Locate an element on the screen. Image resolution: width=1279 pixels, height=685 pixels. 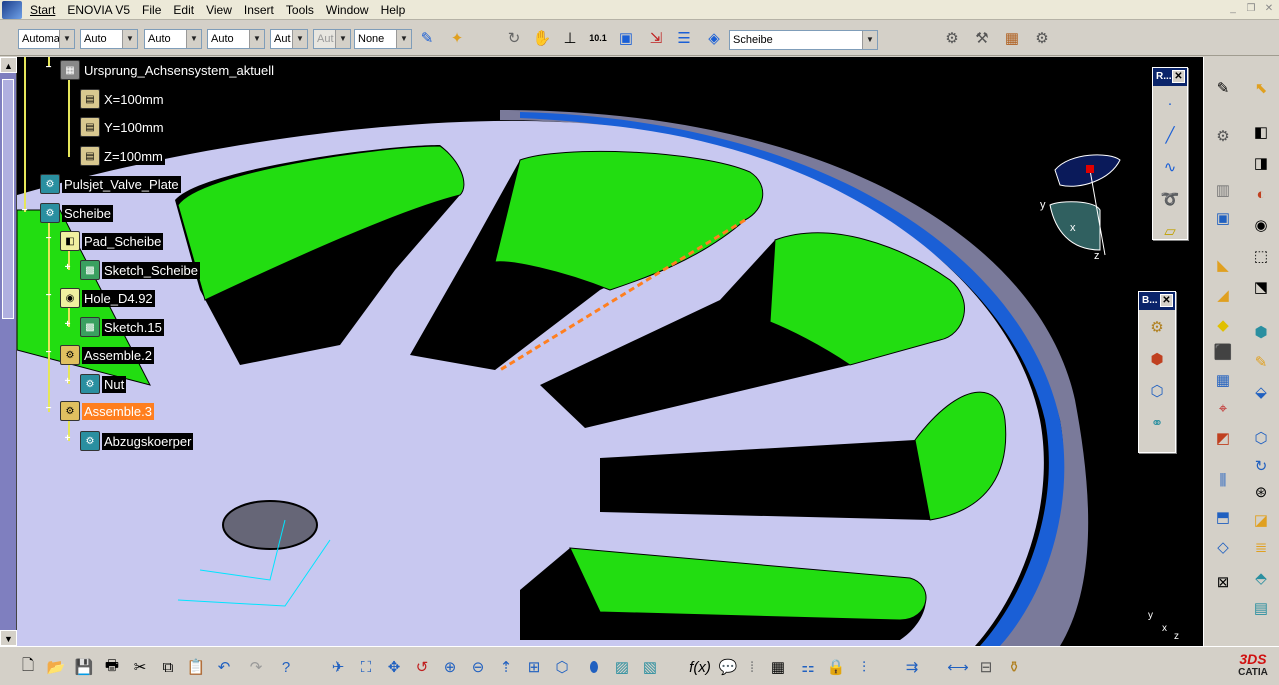
point-icon: · is located at coordinates (1170, 103).